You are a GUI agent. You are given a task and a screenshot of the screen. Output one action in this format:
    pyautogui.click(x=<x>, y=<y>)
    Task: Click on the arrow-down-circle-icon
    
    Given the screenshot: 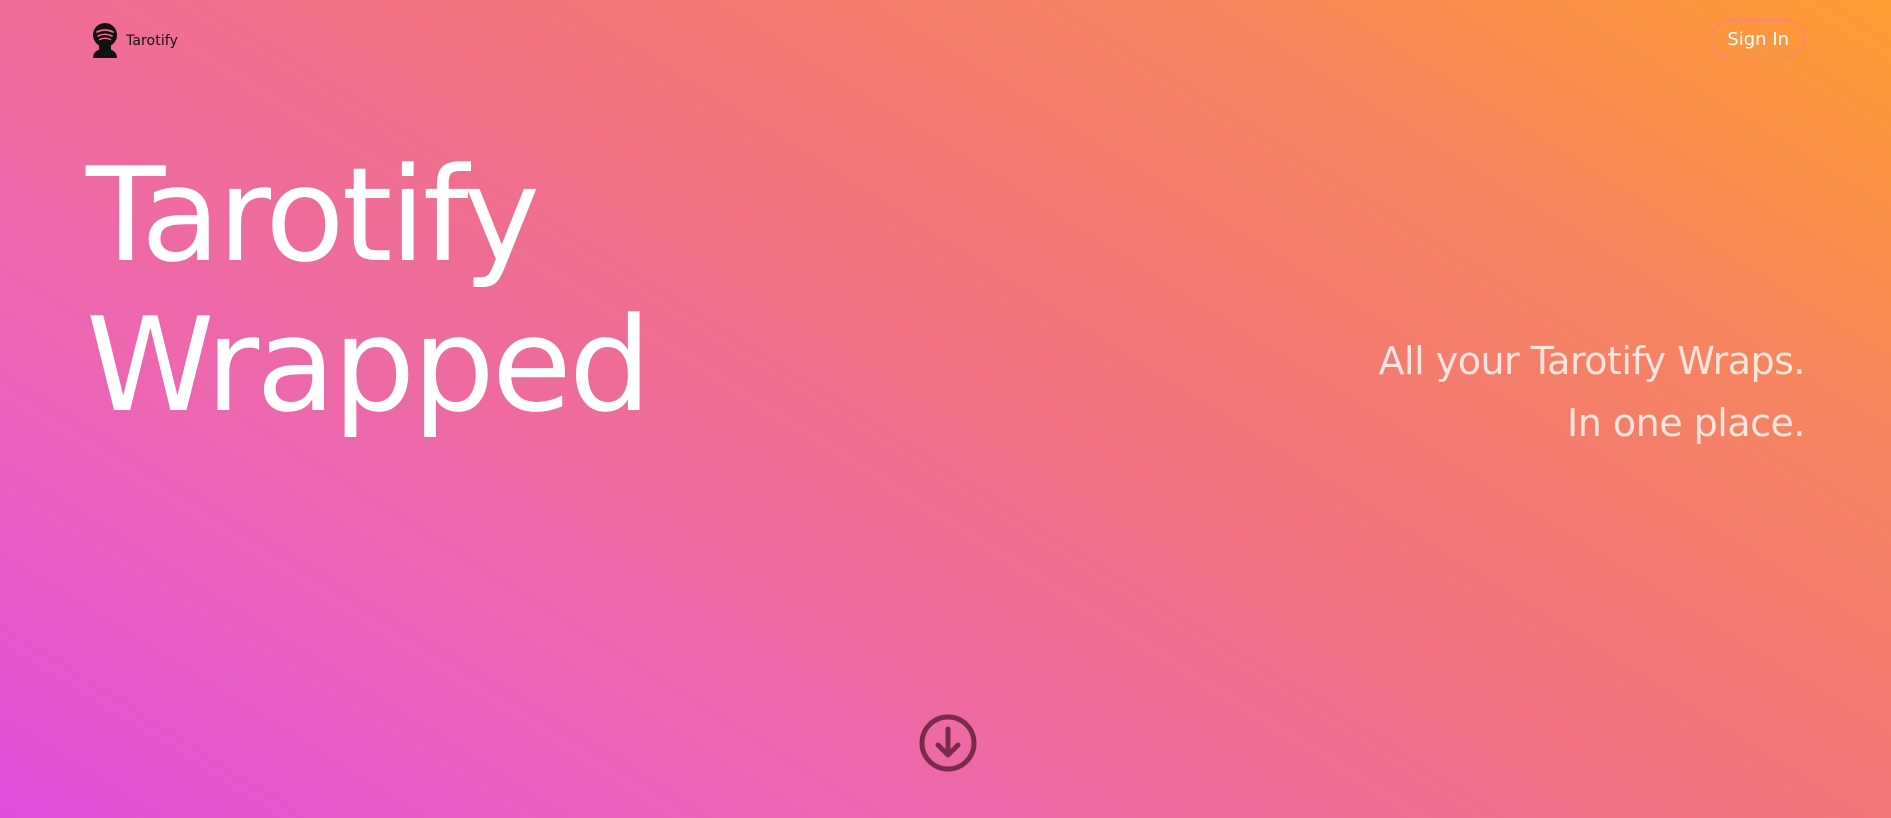 What is the action you would take?
    pyautogui.click(x=948, y=743)
    